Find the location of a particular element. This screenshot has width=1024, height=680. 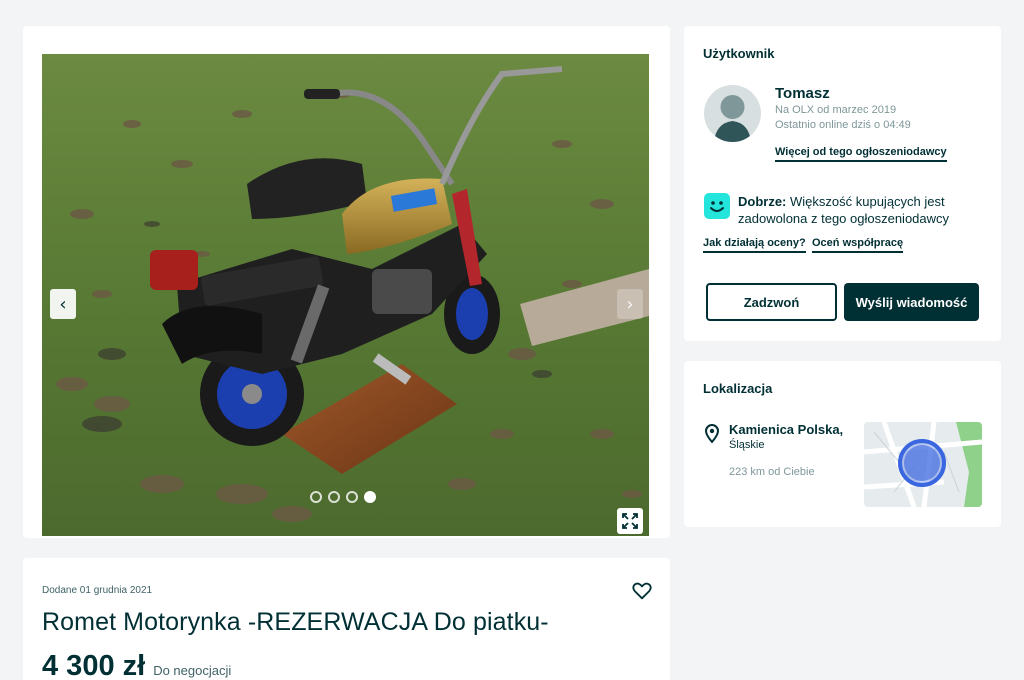

negotiable-label: Do negocjacji is located at coordinates (192, 670).